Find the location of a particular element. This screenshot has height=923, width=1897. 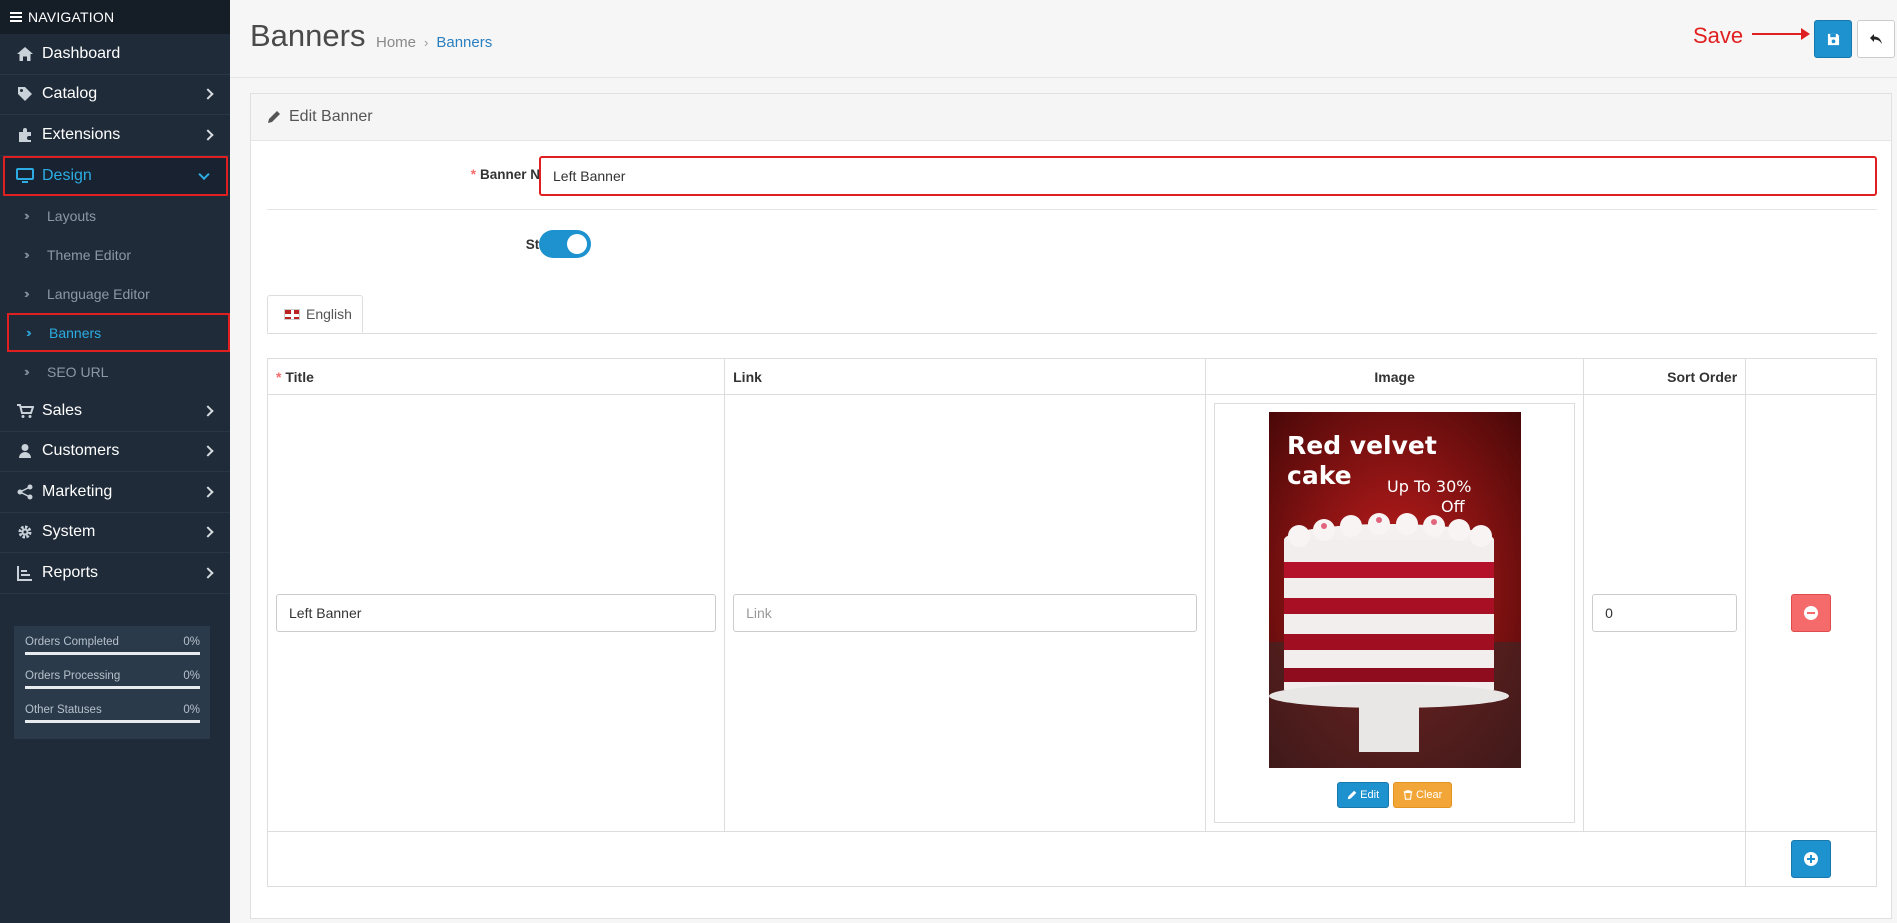

sidebar-subitem-banners: ›› Banners is located at coordinates (118, 332).